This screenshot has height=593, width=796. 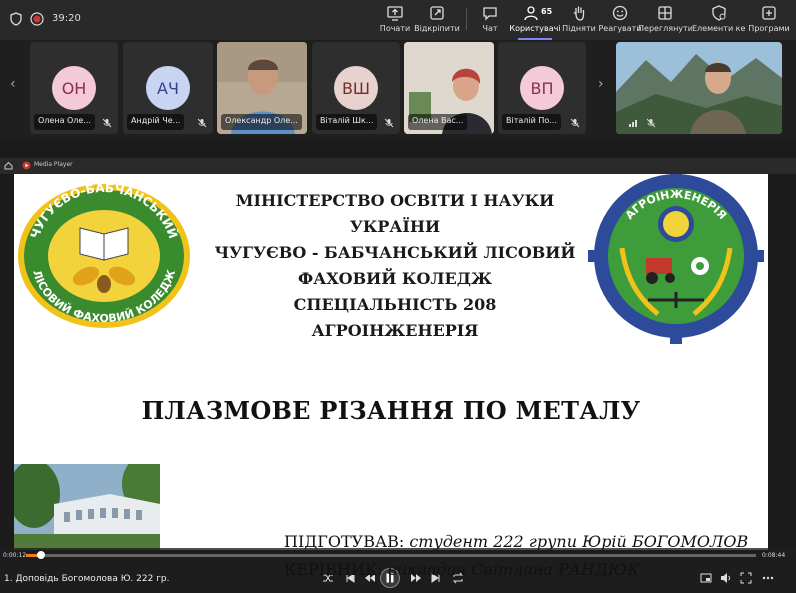 I want to click on self-video-tile, so click(x=699, y=88).